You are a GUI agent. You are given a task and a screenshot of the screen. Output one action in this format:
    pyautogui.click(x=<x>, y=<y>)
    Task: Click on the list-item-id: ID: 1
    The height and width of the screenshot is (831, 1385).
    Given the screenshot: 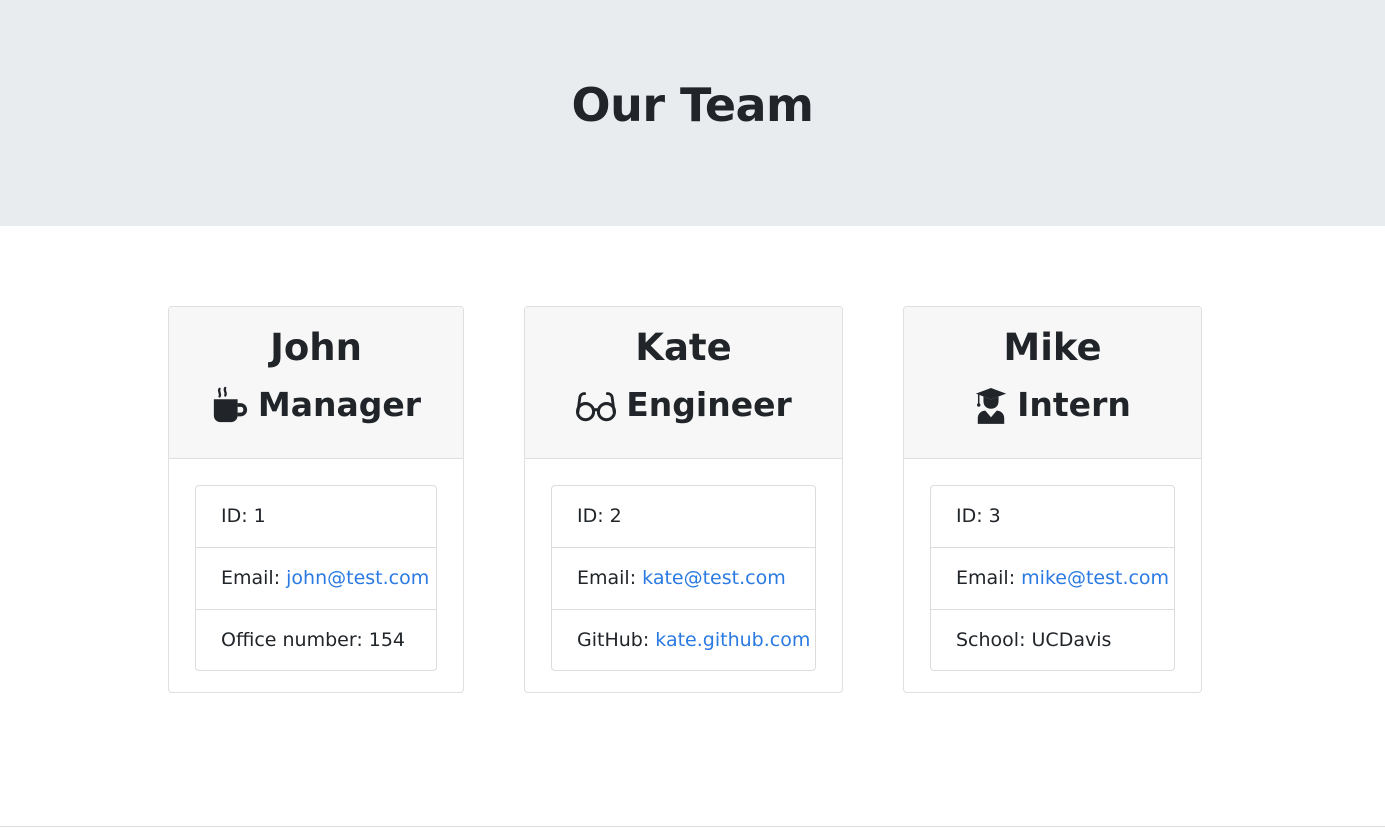 What is the action you would take?
    pyautogui.click(x=316, y=517)
    